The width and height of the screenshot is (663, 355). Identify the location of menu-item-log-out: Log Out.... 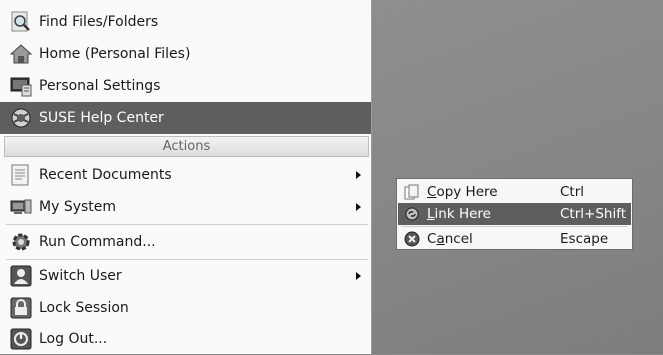
(185, 339).